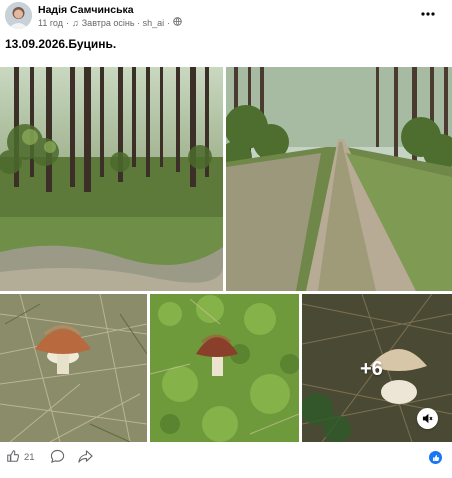  Describe the element at coordinates (29, 457) in the screenshot. I see `like-count: 21` at that location.